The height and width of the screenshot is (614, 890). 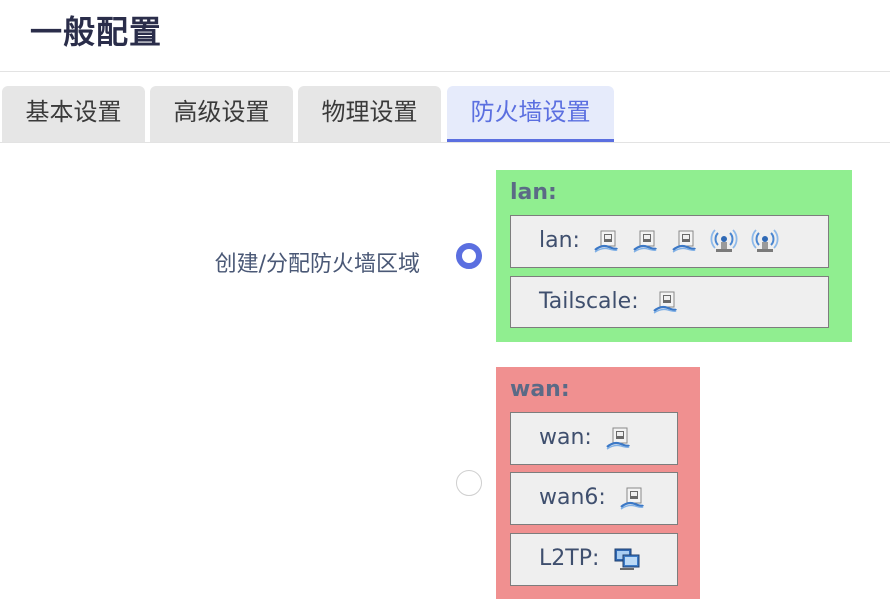 I want to click on tab-label: 物理设置, so click(x=369, y=112).